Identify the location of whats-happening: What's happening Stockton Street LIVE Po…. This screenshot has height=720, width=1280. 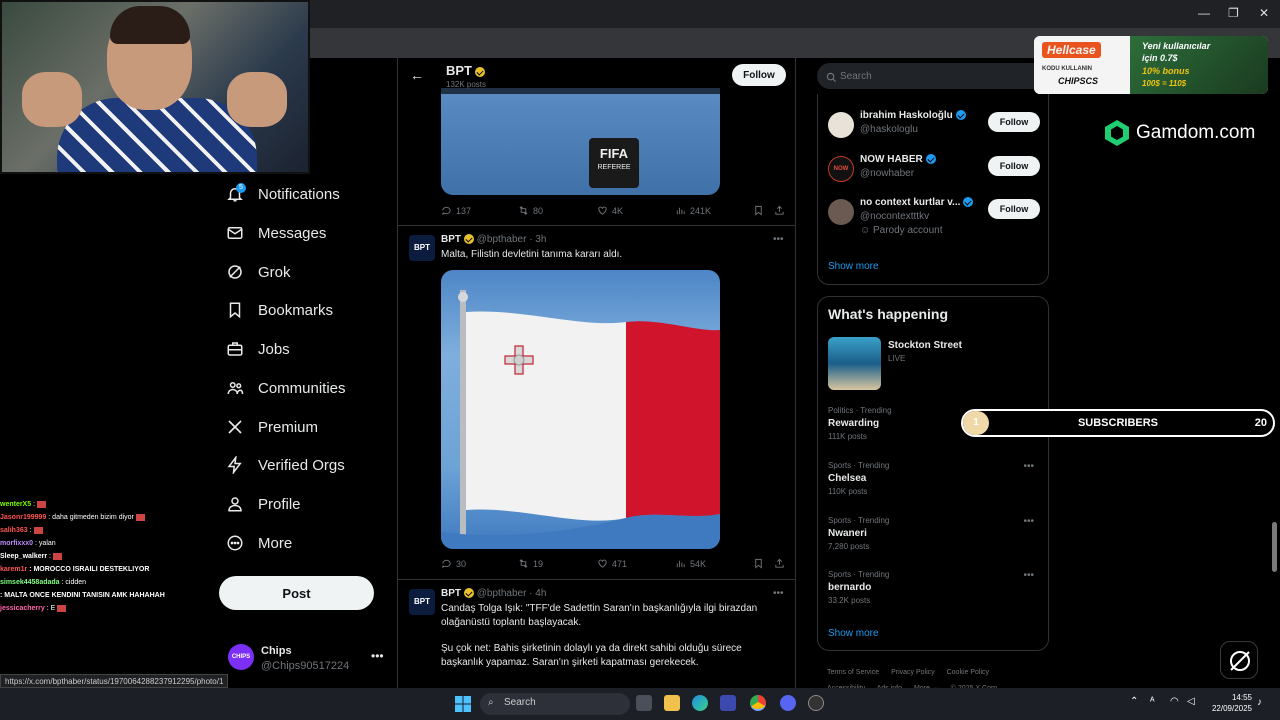
(933, 473).